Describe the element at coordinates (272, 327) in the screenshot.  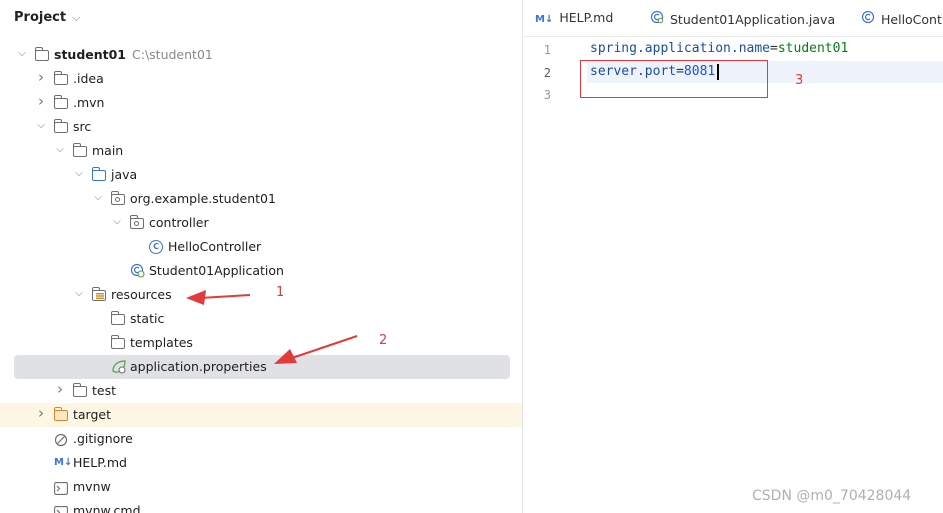
I see `annotation-arrows` at that location.